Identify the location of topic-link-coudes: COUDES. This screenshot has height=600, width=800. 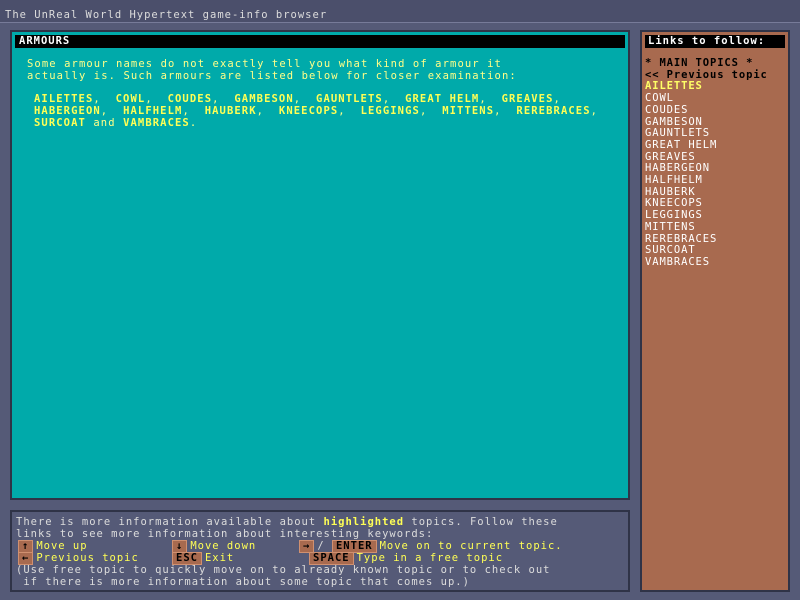
(190, 99).